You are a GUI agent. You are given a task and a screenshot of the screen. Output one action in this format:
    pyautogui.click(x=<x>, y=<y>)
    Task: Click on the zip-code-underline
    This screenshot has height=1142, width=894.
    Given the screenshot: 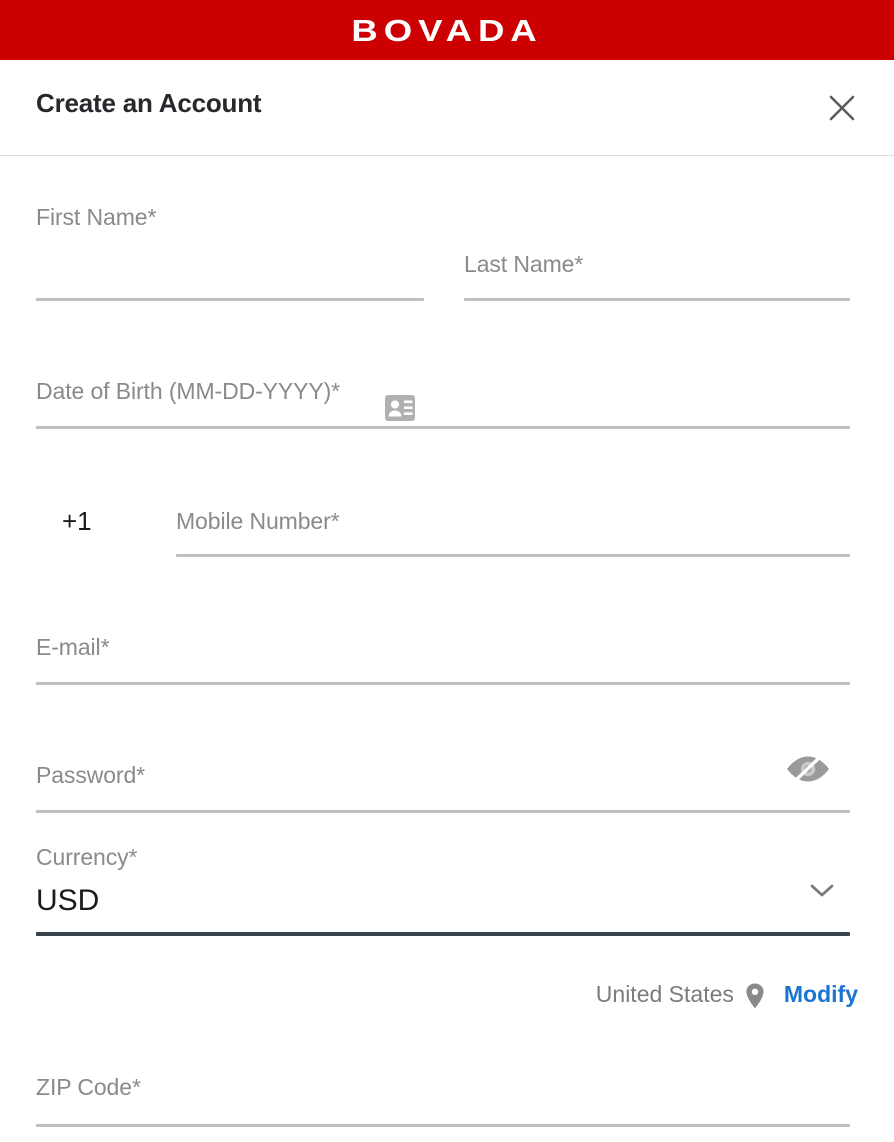 What is the action you would take?
    pyautogui.click(x=443, y=1125)
    